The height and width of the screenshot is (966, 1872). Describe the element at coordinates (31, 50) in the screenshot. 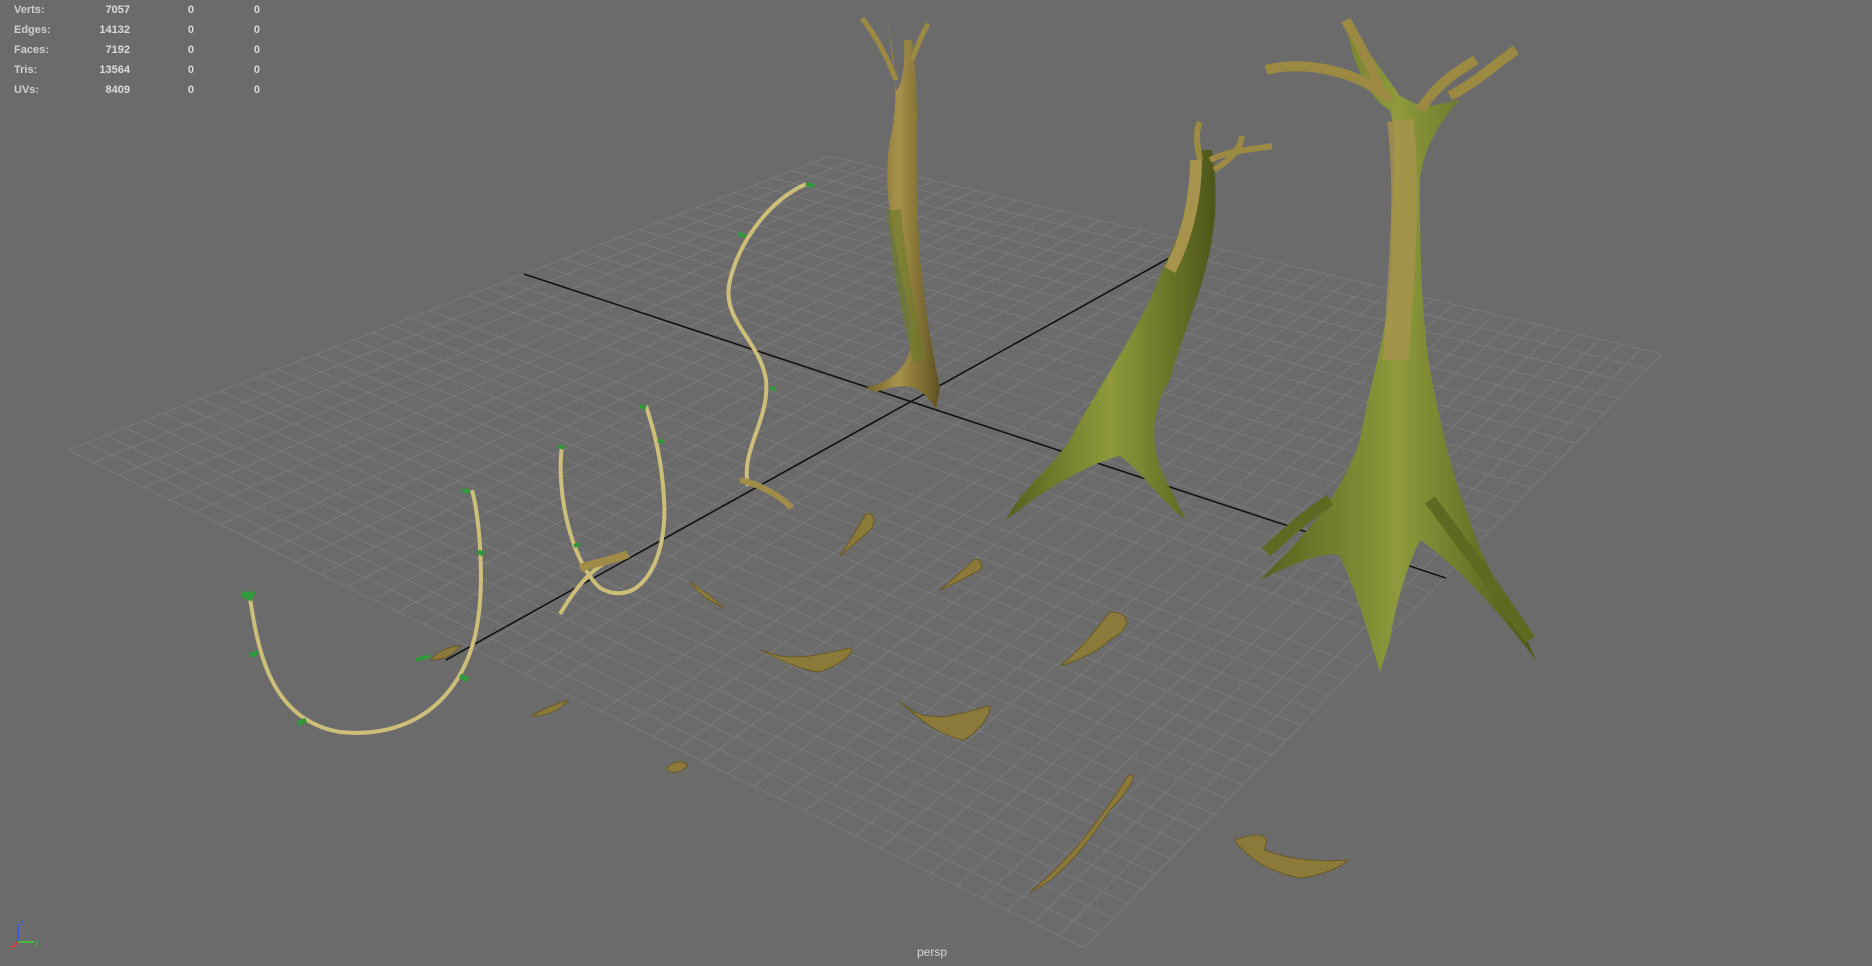

I see `hud-row-label: Faces:` at that location.